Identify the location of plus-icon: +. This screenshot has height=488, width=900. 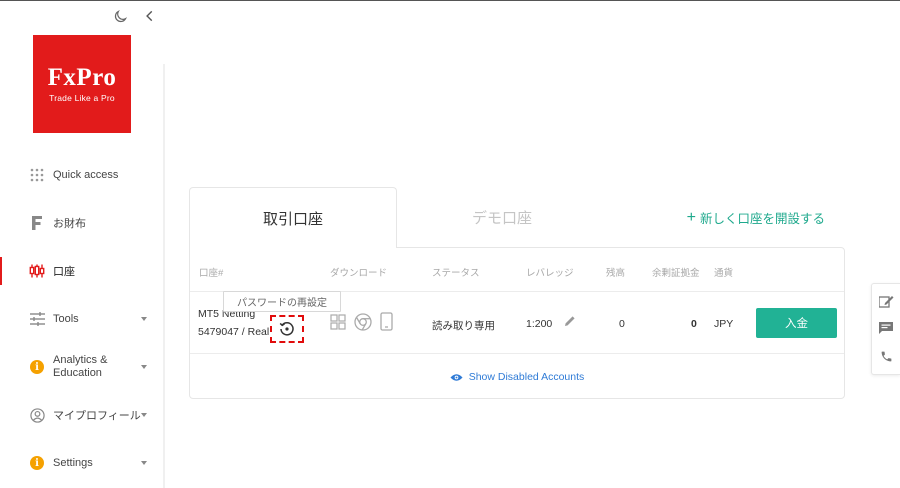
(691, 217).